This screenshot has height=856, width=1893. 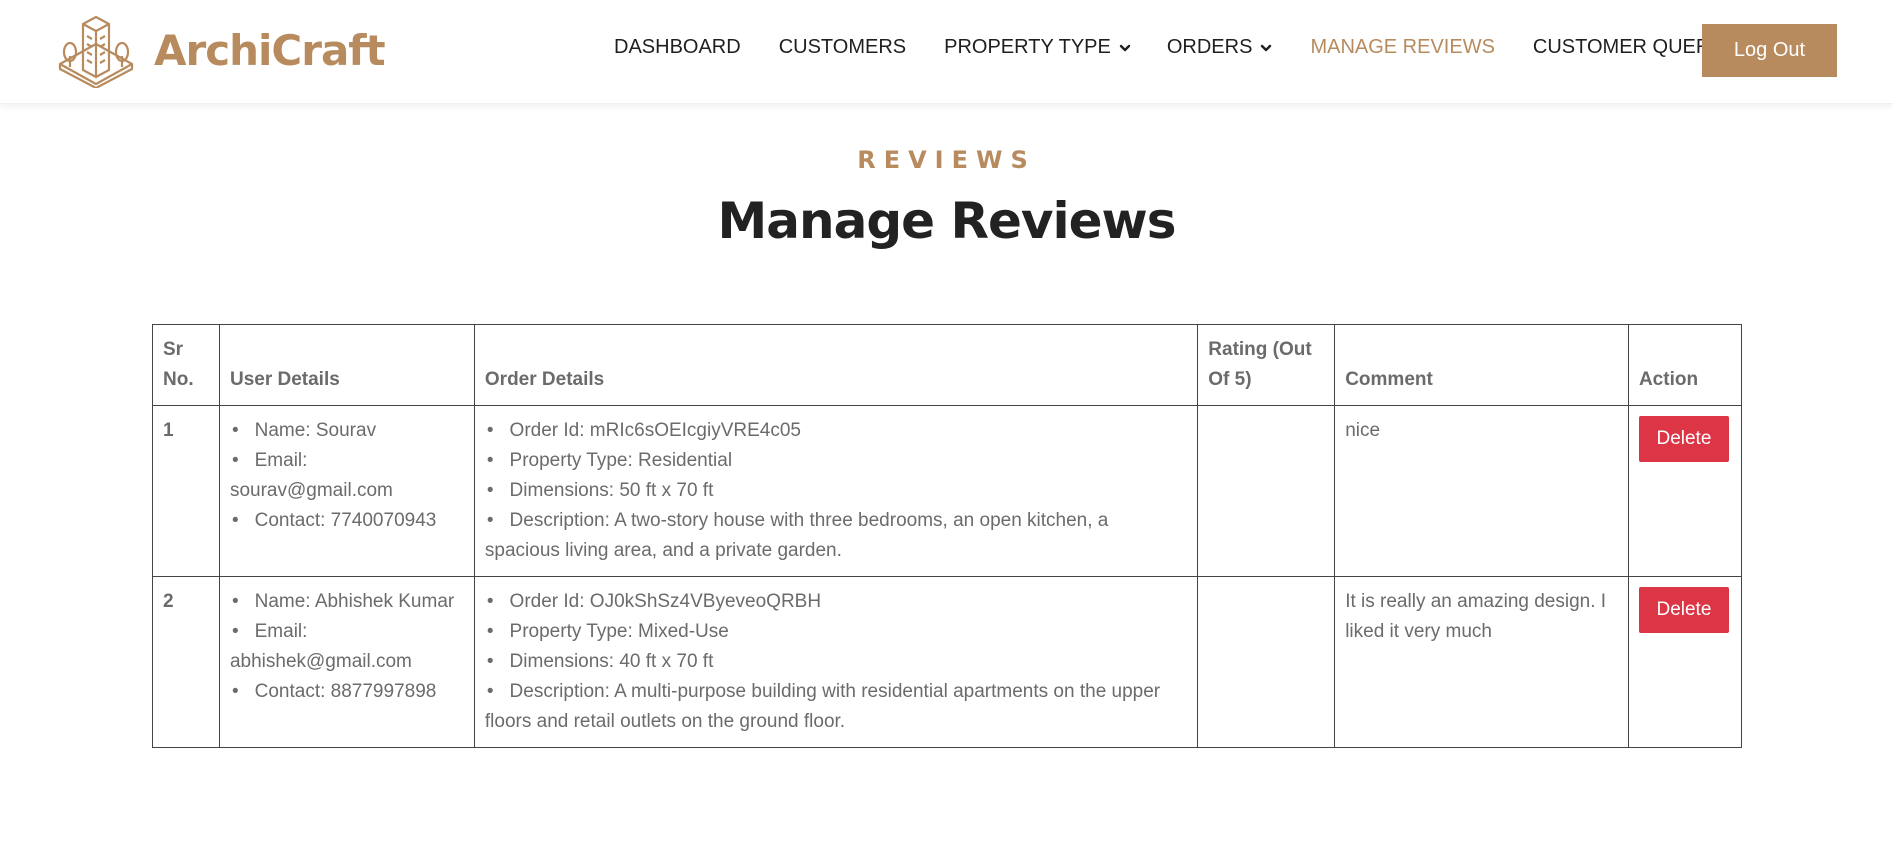 I want to click on brand-name: ArchiCraft, so click(x=270, y=50).